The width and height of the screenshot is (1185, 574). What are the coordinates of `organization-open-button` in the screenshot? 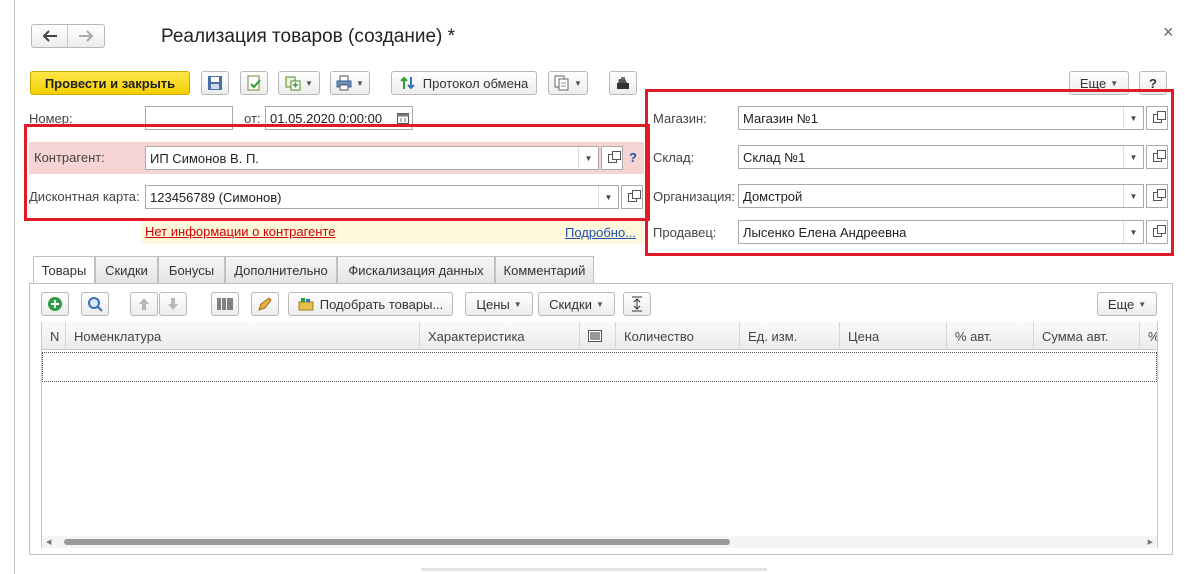 It's located at (1157, 196).